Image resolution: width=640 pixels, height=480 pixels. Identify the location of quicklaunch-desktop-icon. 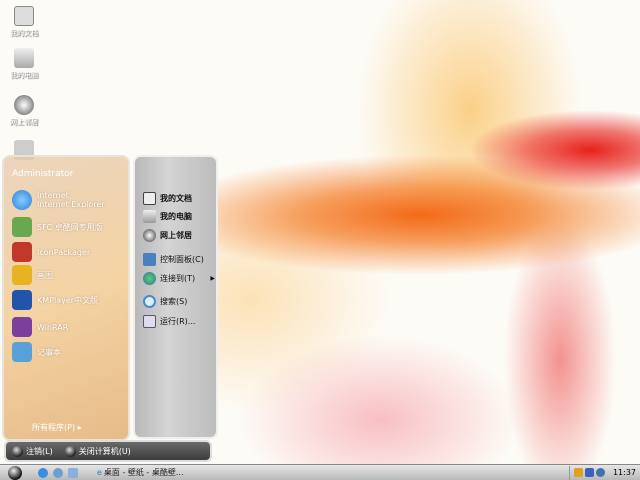
(73, 472).